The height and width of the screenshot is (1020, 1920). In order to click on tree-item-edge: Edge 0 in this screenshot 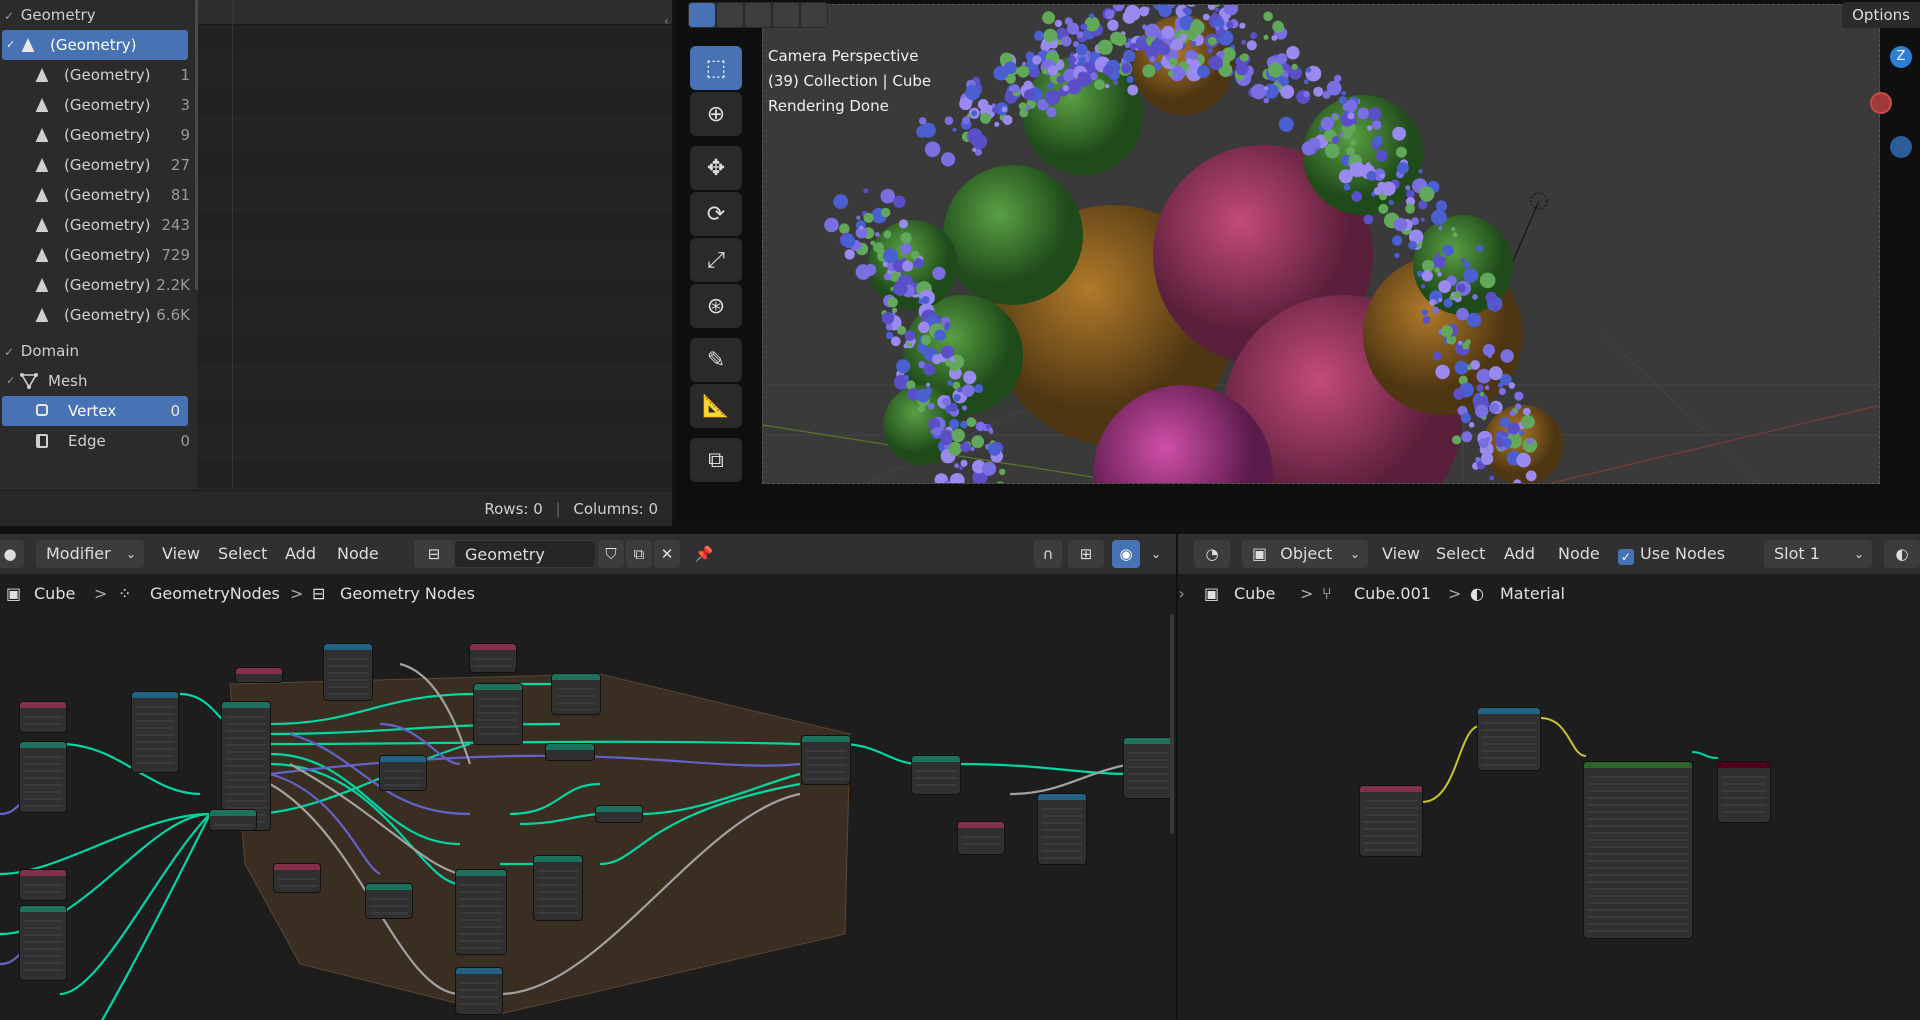, I will do `click(99, 441)`.